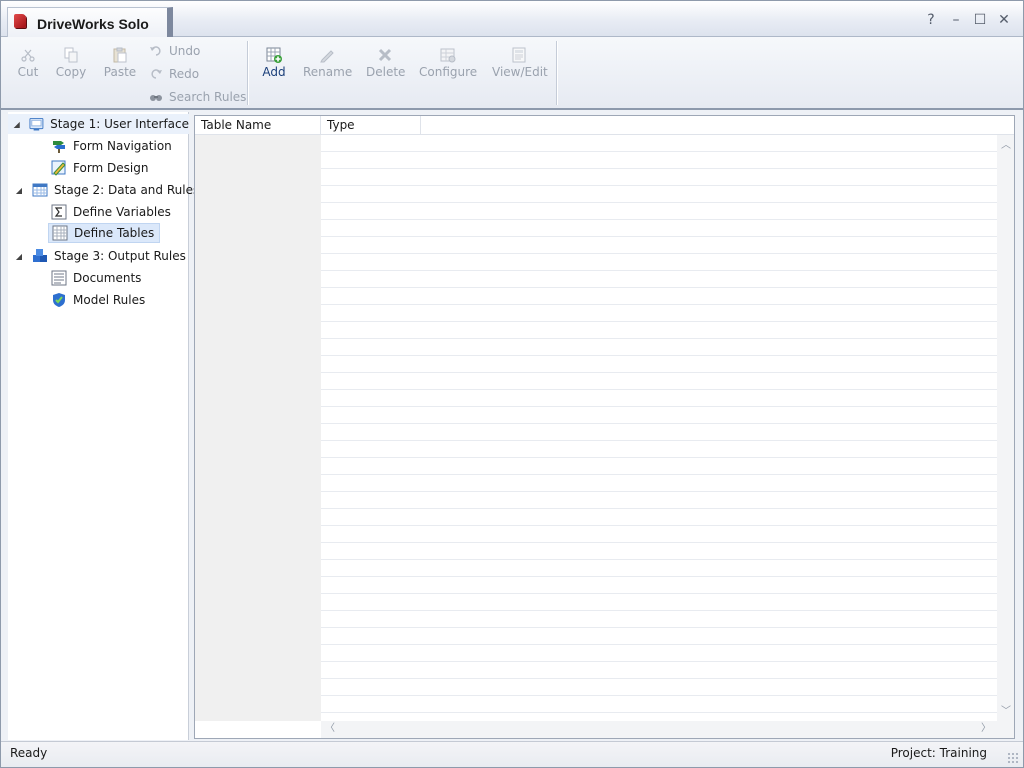 The image size is (1024, 768). Describe the element at coordinates (93, 24) in the screenshot. I see `app-title: DriveWorks Solo` at that location.